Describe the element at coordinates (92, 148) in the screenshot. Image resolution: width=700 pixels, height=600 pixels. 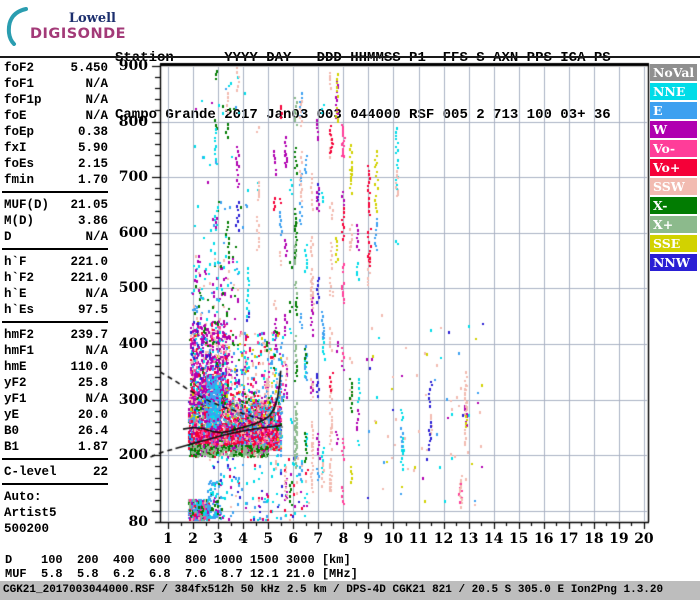
I see `param-value: 5.90` at that location.